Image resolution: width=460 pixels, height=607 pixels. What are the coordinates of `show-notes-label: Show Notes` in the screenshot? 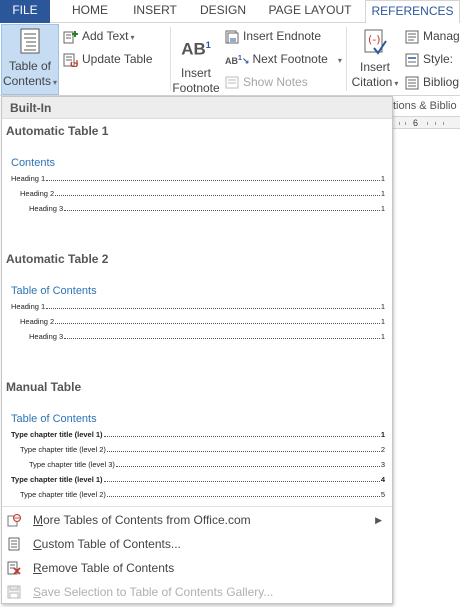 It's located at (275, 82).